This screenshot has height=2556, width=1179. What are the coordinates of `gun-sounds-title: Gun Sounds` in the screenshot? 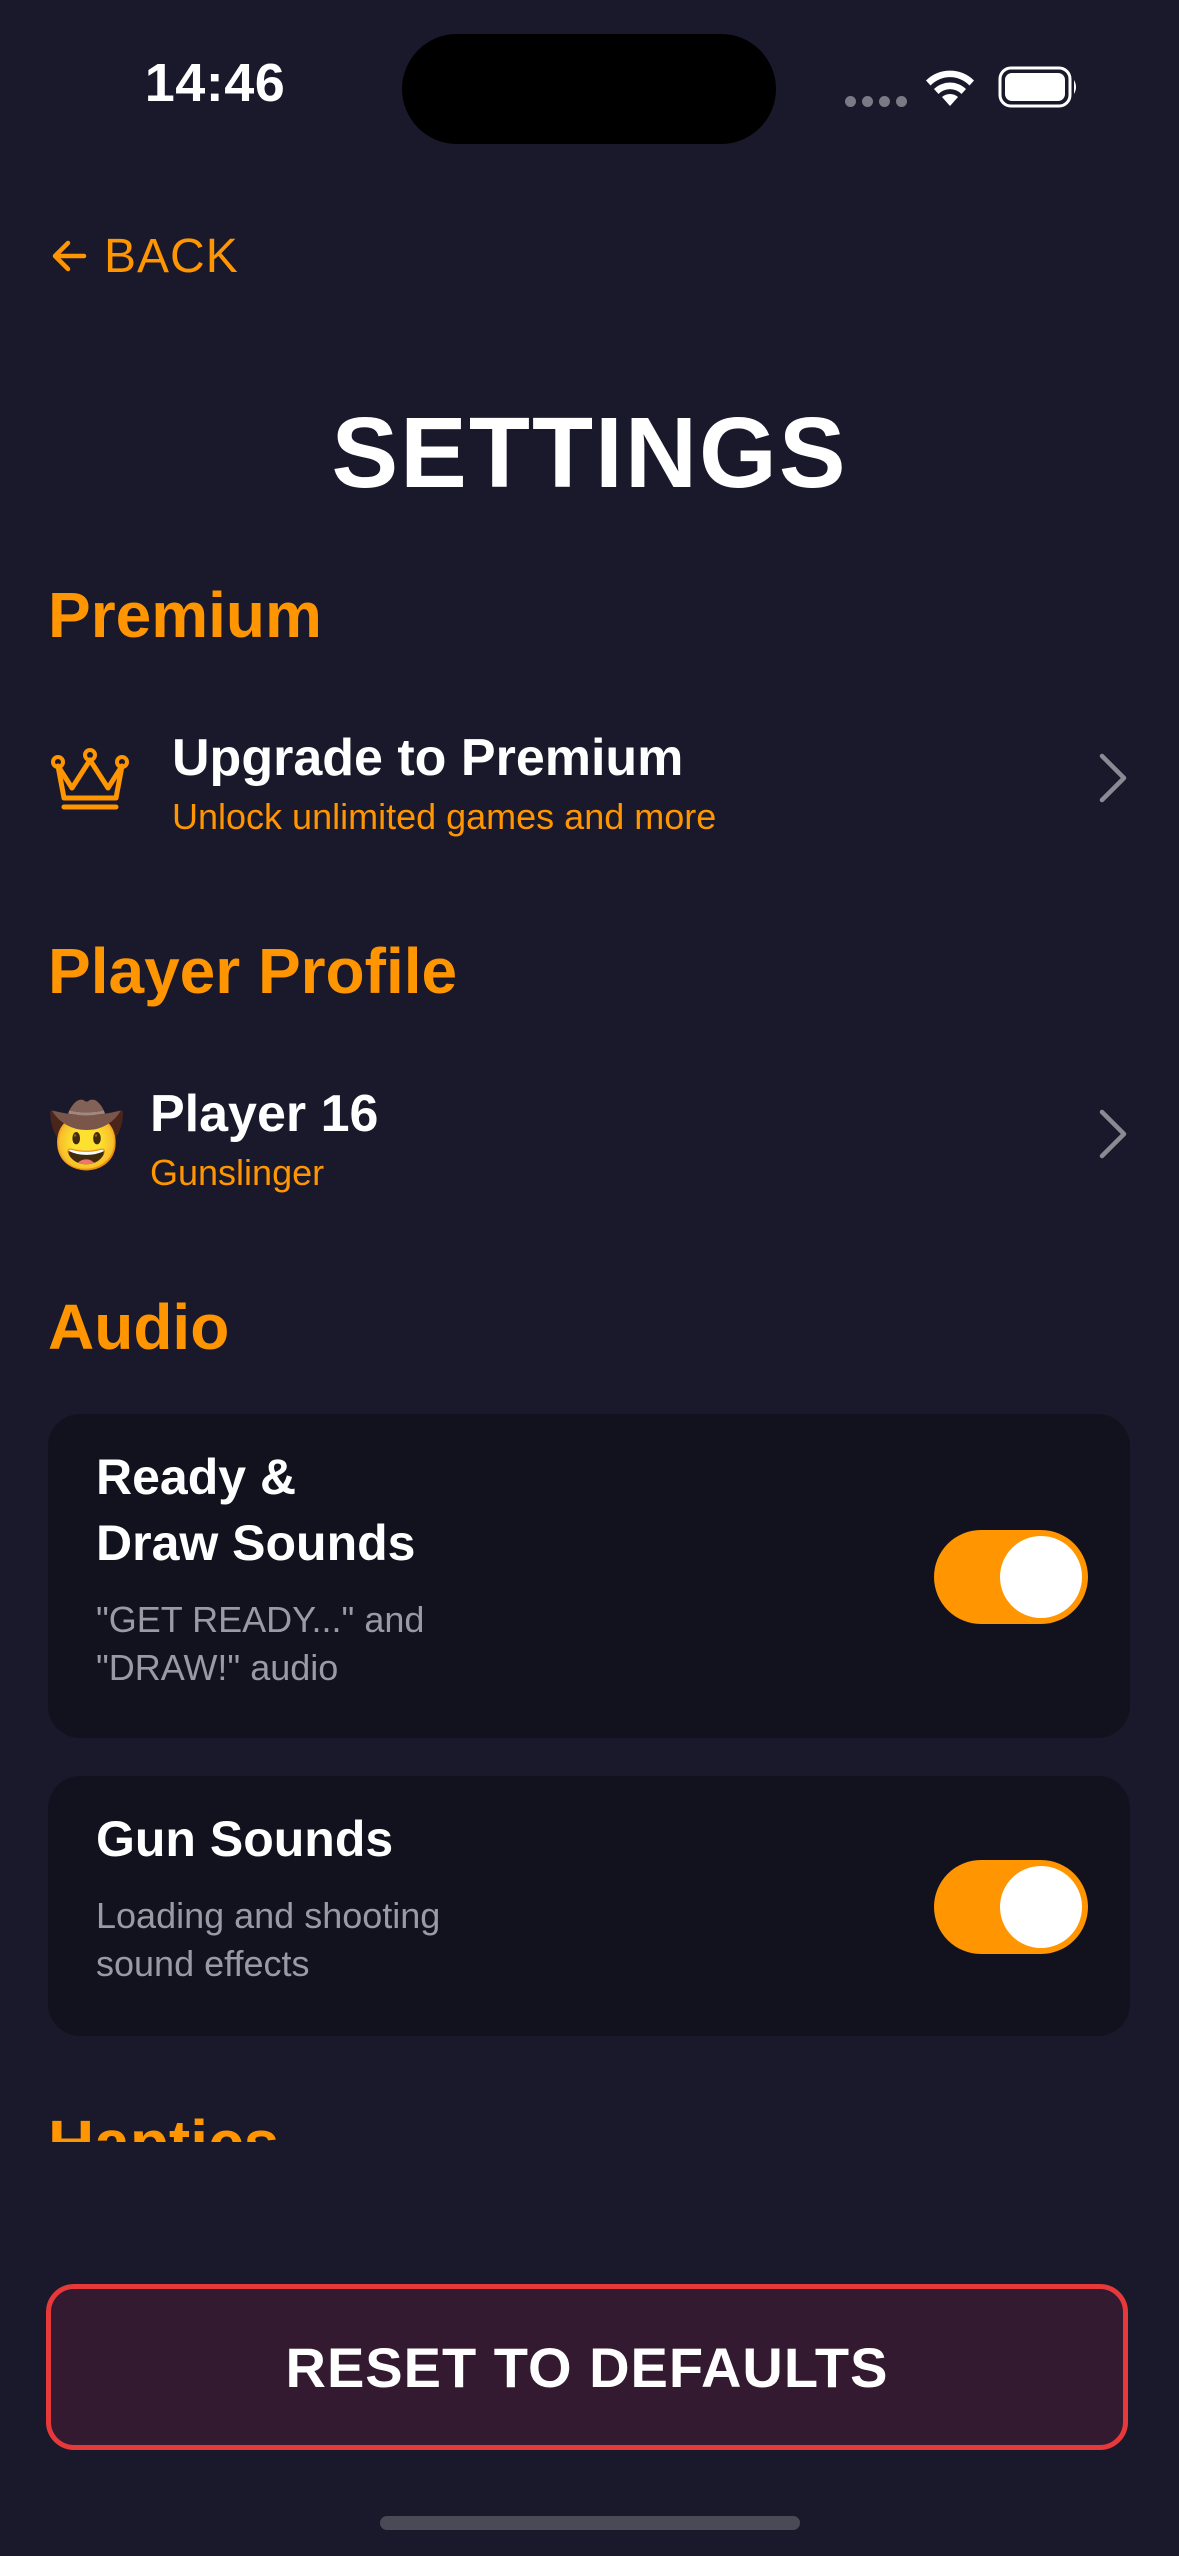 It's located at (245, 1839).